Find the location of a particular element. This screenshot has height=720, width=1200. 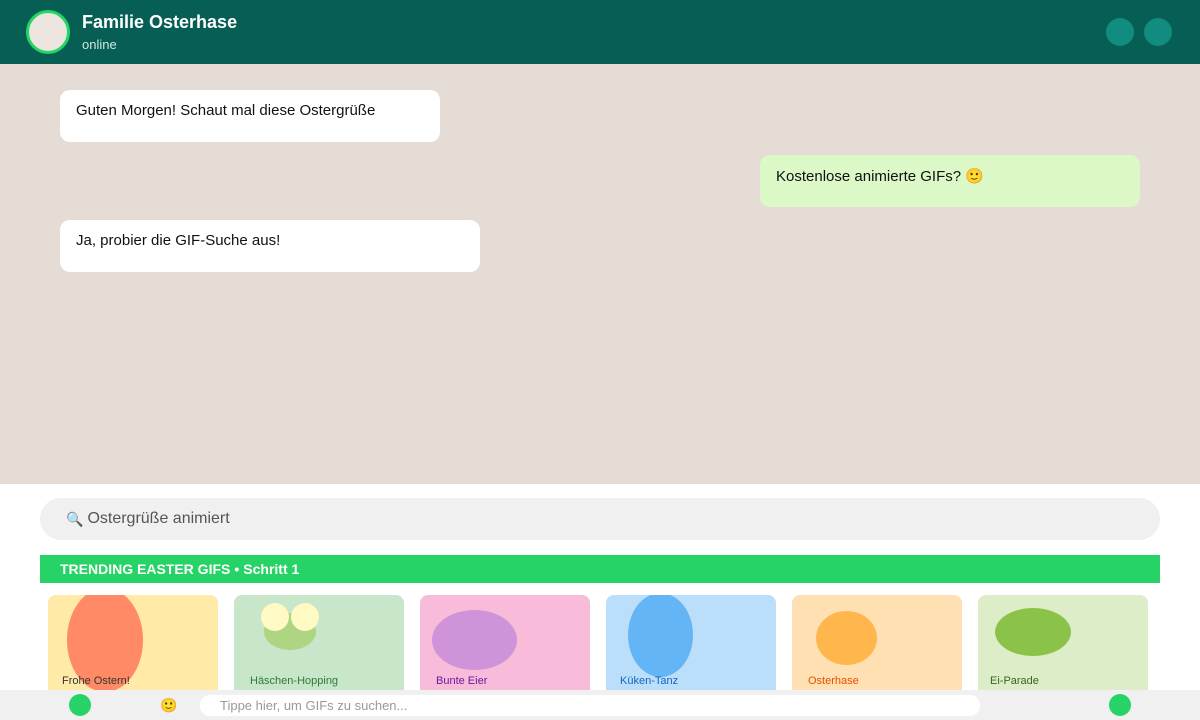

chick-icon is located at coordinates (660, 636).